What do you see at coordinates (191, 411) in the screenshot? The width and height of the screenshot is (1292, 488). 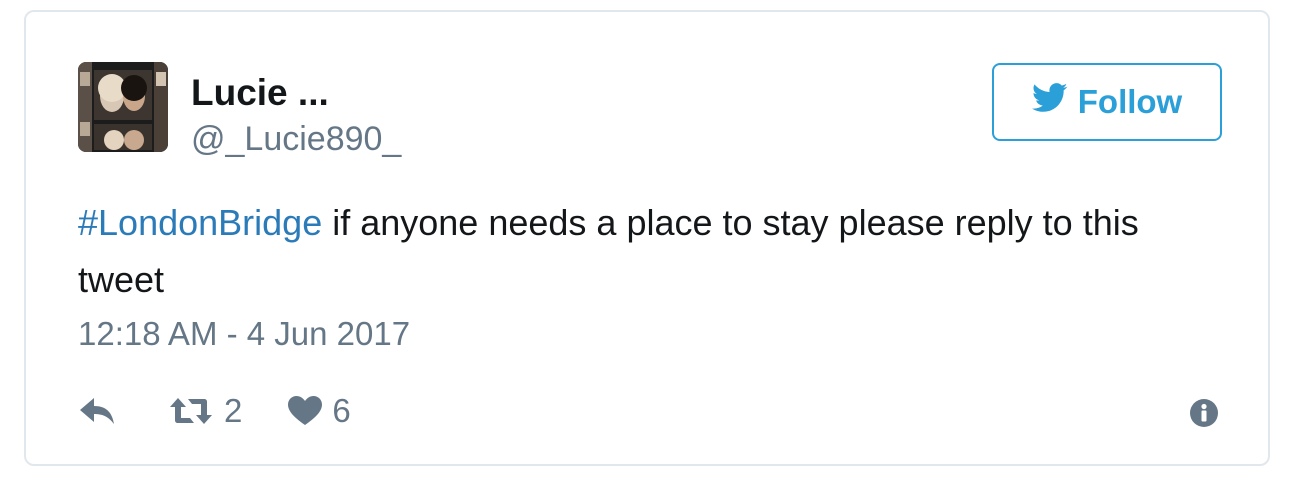 I see `retweet-icon` at bounding box center [191, 411].